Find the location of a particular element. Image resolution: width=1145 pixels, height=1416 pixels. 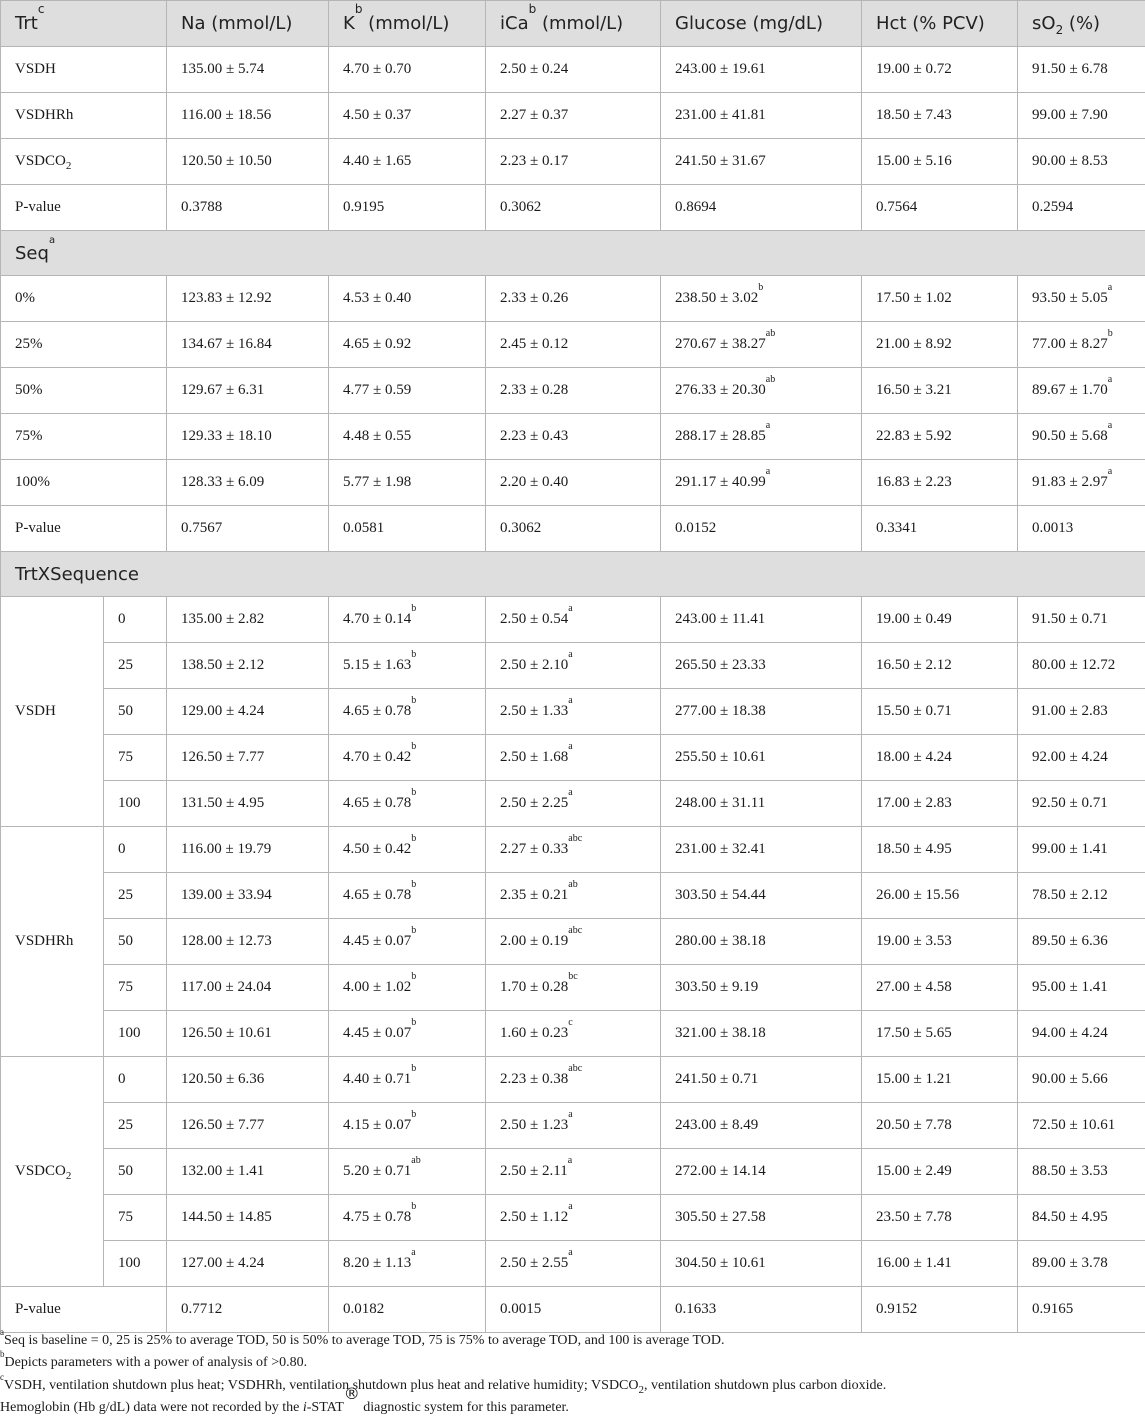

cell-k: 4.65 ± 0.92 is located at coordinates (407, 345).